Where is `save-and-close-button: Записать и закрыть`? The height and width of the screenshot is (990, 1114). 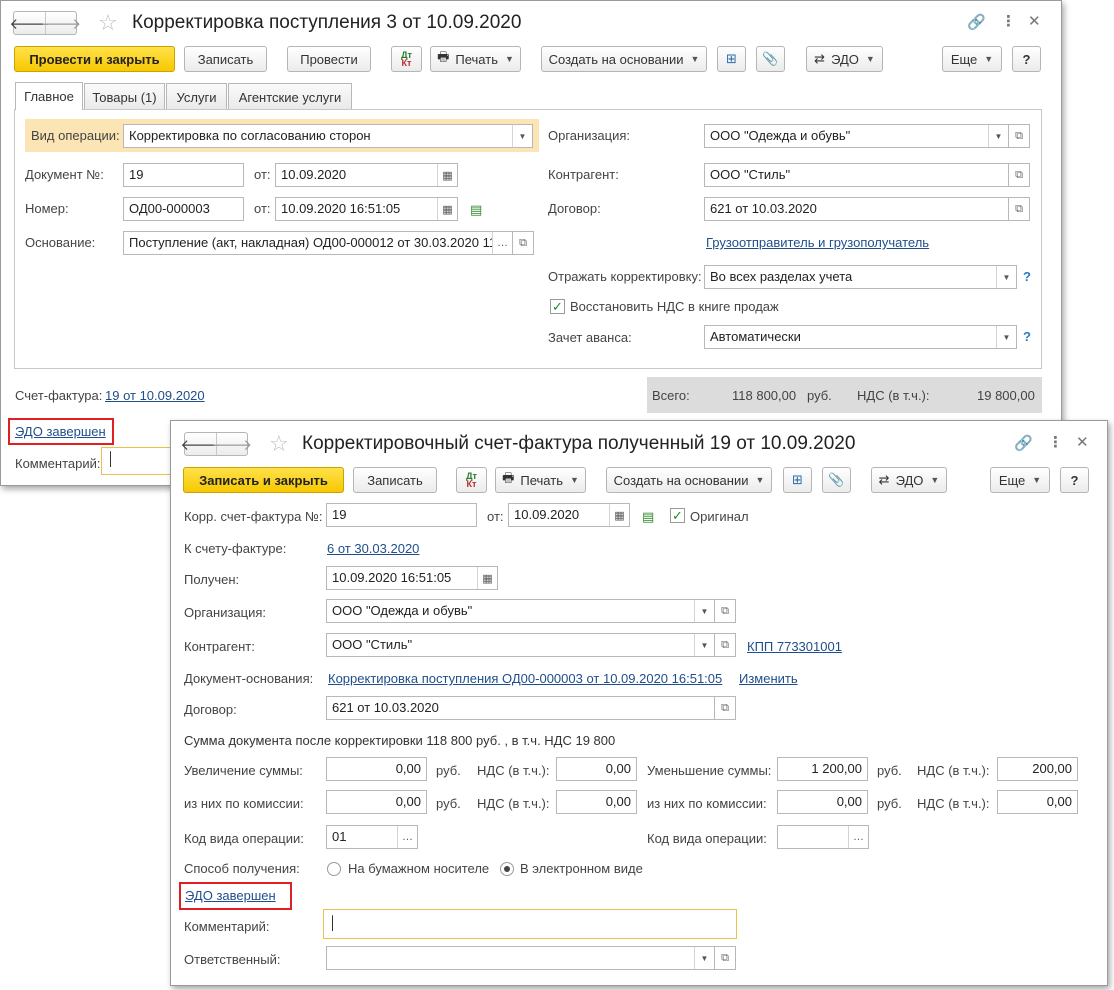
save-and-close-button: Записать и закрыть is located at coordinates (263, 480).